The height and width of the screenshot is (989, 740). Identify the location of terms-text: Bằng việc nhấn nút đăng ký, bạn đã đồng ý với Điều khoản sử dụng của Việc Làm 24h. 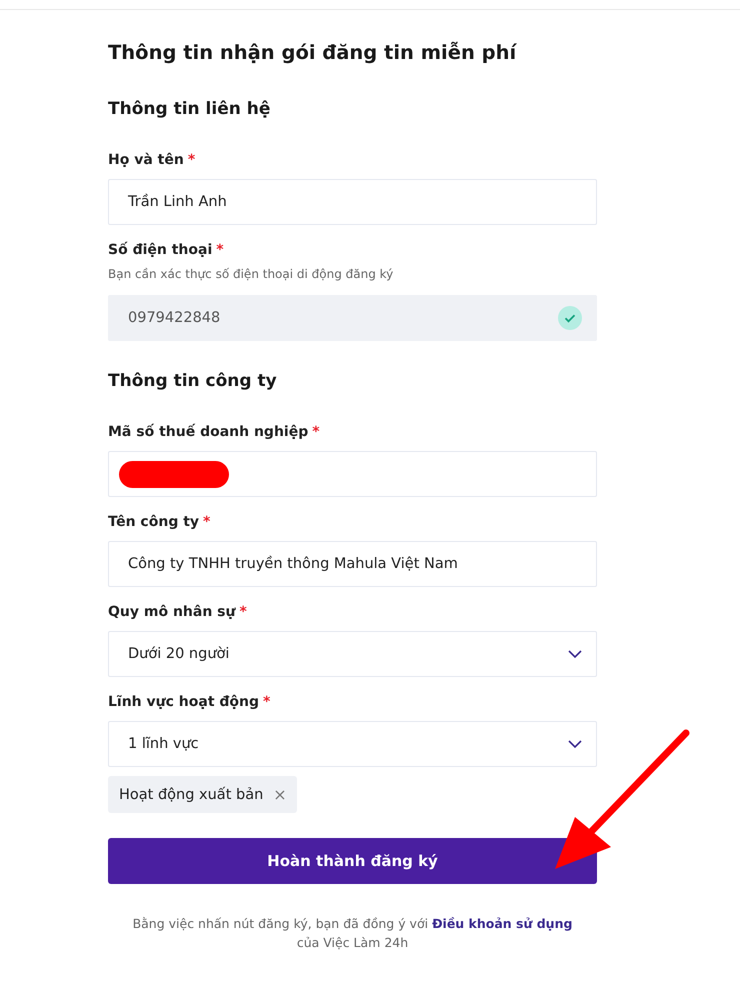
(353, 933).